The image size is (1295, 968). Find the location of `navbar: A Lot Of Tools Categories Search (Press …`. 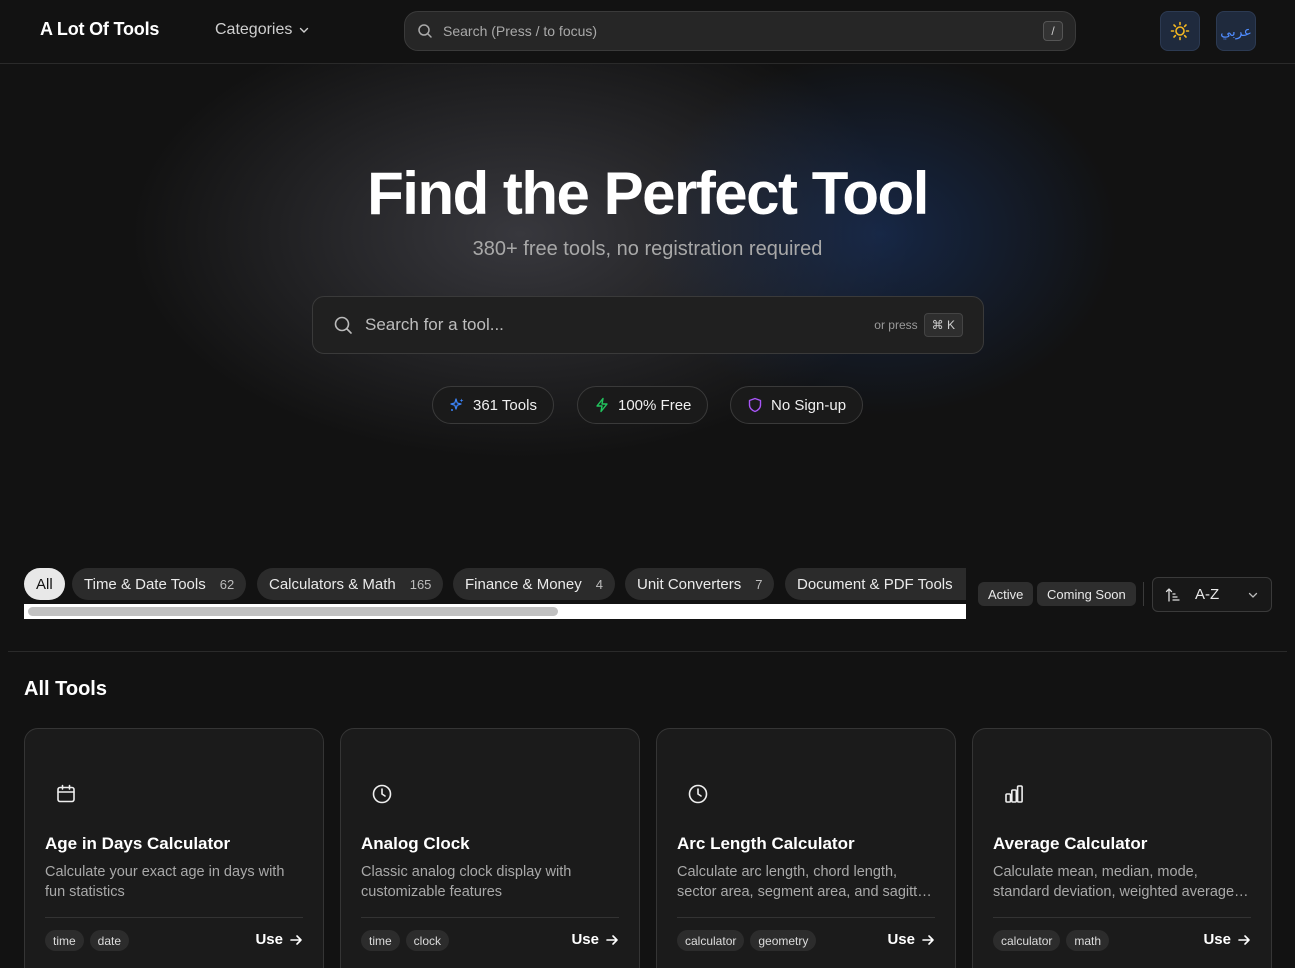

navbar: A Lot Of Tools Categories Search (Press … is located at coordinates (647, 32).